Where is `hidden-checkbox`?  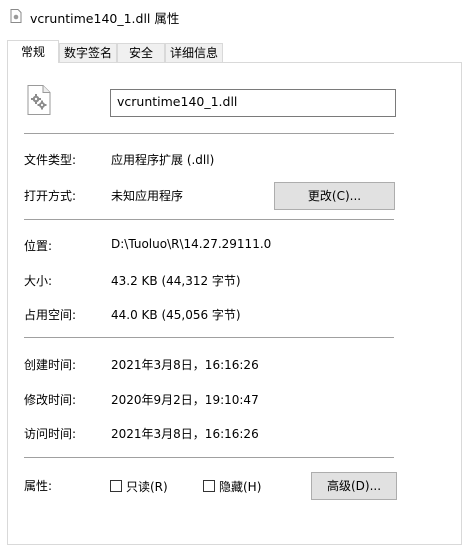
hidden-checkbox is located at coordinates (209, 486).